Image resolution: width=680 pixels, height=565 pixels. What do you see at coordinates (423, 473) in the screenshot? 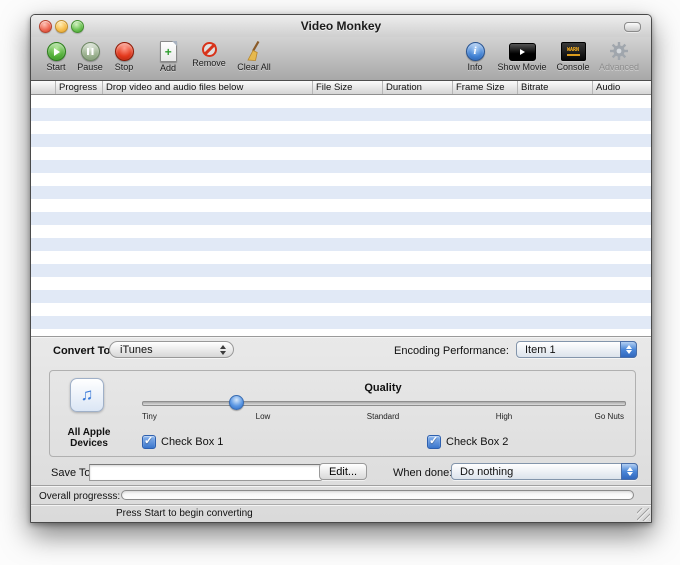
I see `when-done-label: When done:` at bounding box center [423, 473].